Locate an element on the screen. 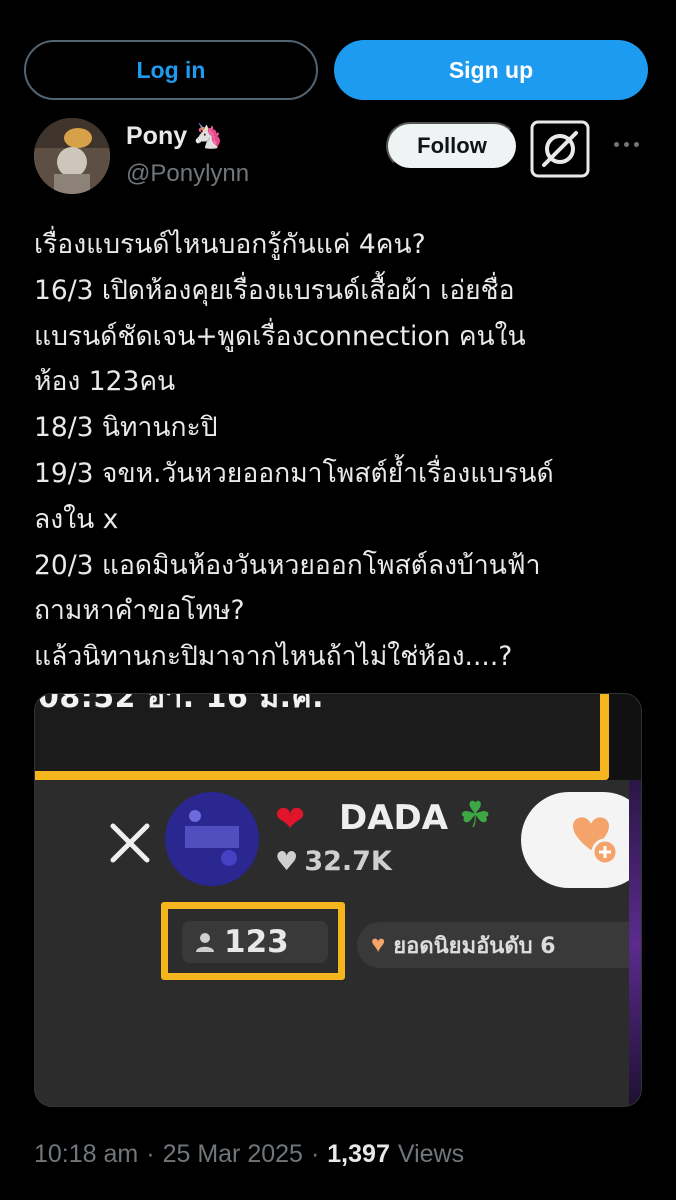 This screenshot has width=676, height=1200. time-highlight-box: 08:52 อา. 16 มี.ค. is located at coordinates (322, 736).